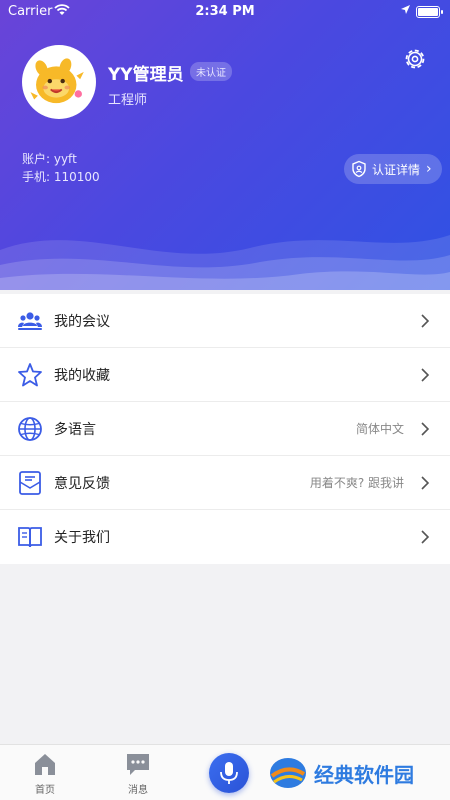 The width and height of the screenshot is (450, 800). Describe the element at coordinates (45, 790) in the screenshot. I see `tab-home-label: 首页` at that location.